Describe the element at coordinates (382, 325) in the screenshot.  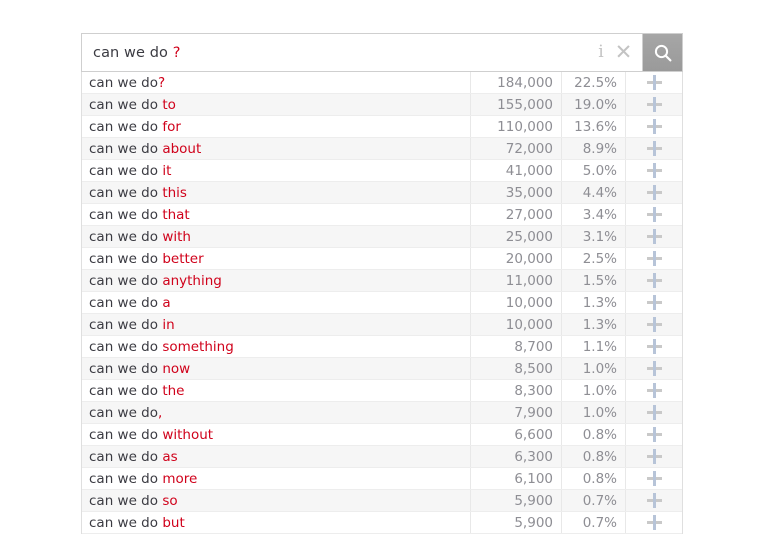
I see `table-row: can we do in 10,000 1.3%` at that location.